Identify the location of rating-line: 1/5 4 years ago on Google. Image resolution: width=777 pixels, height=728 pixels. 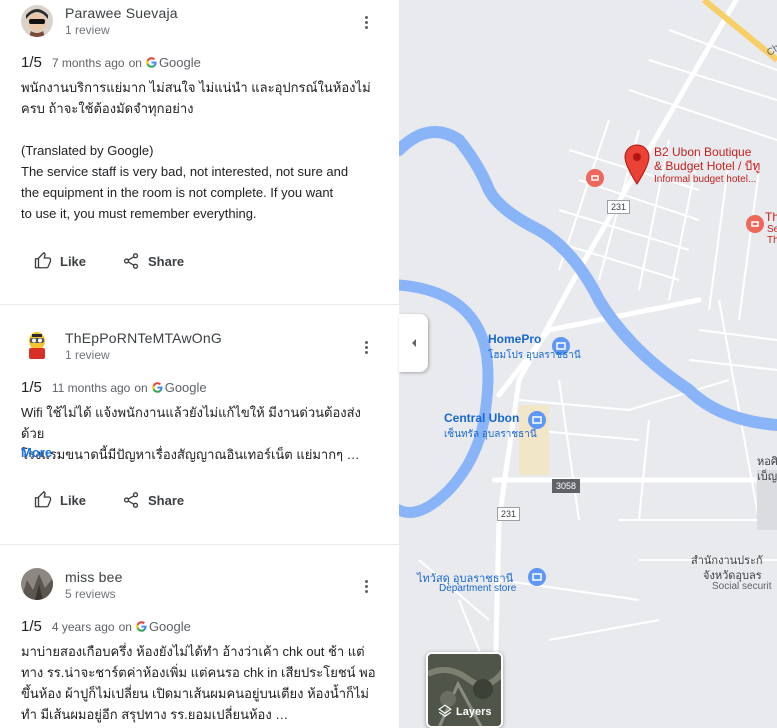
(106, 626).